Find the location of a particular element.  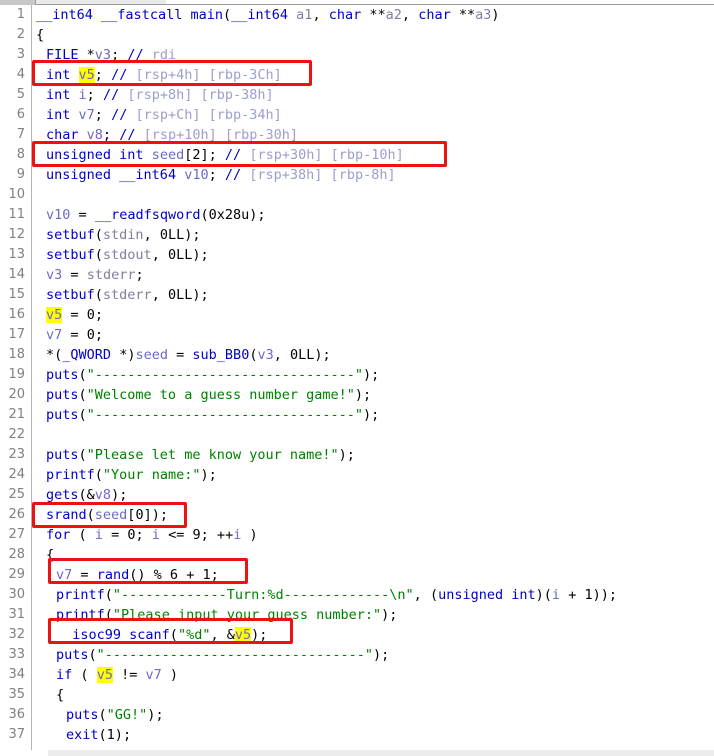

code-function: printf is located at coordinates (80, 615).